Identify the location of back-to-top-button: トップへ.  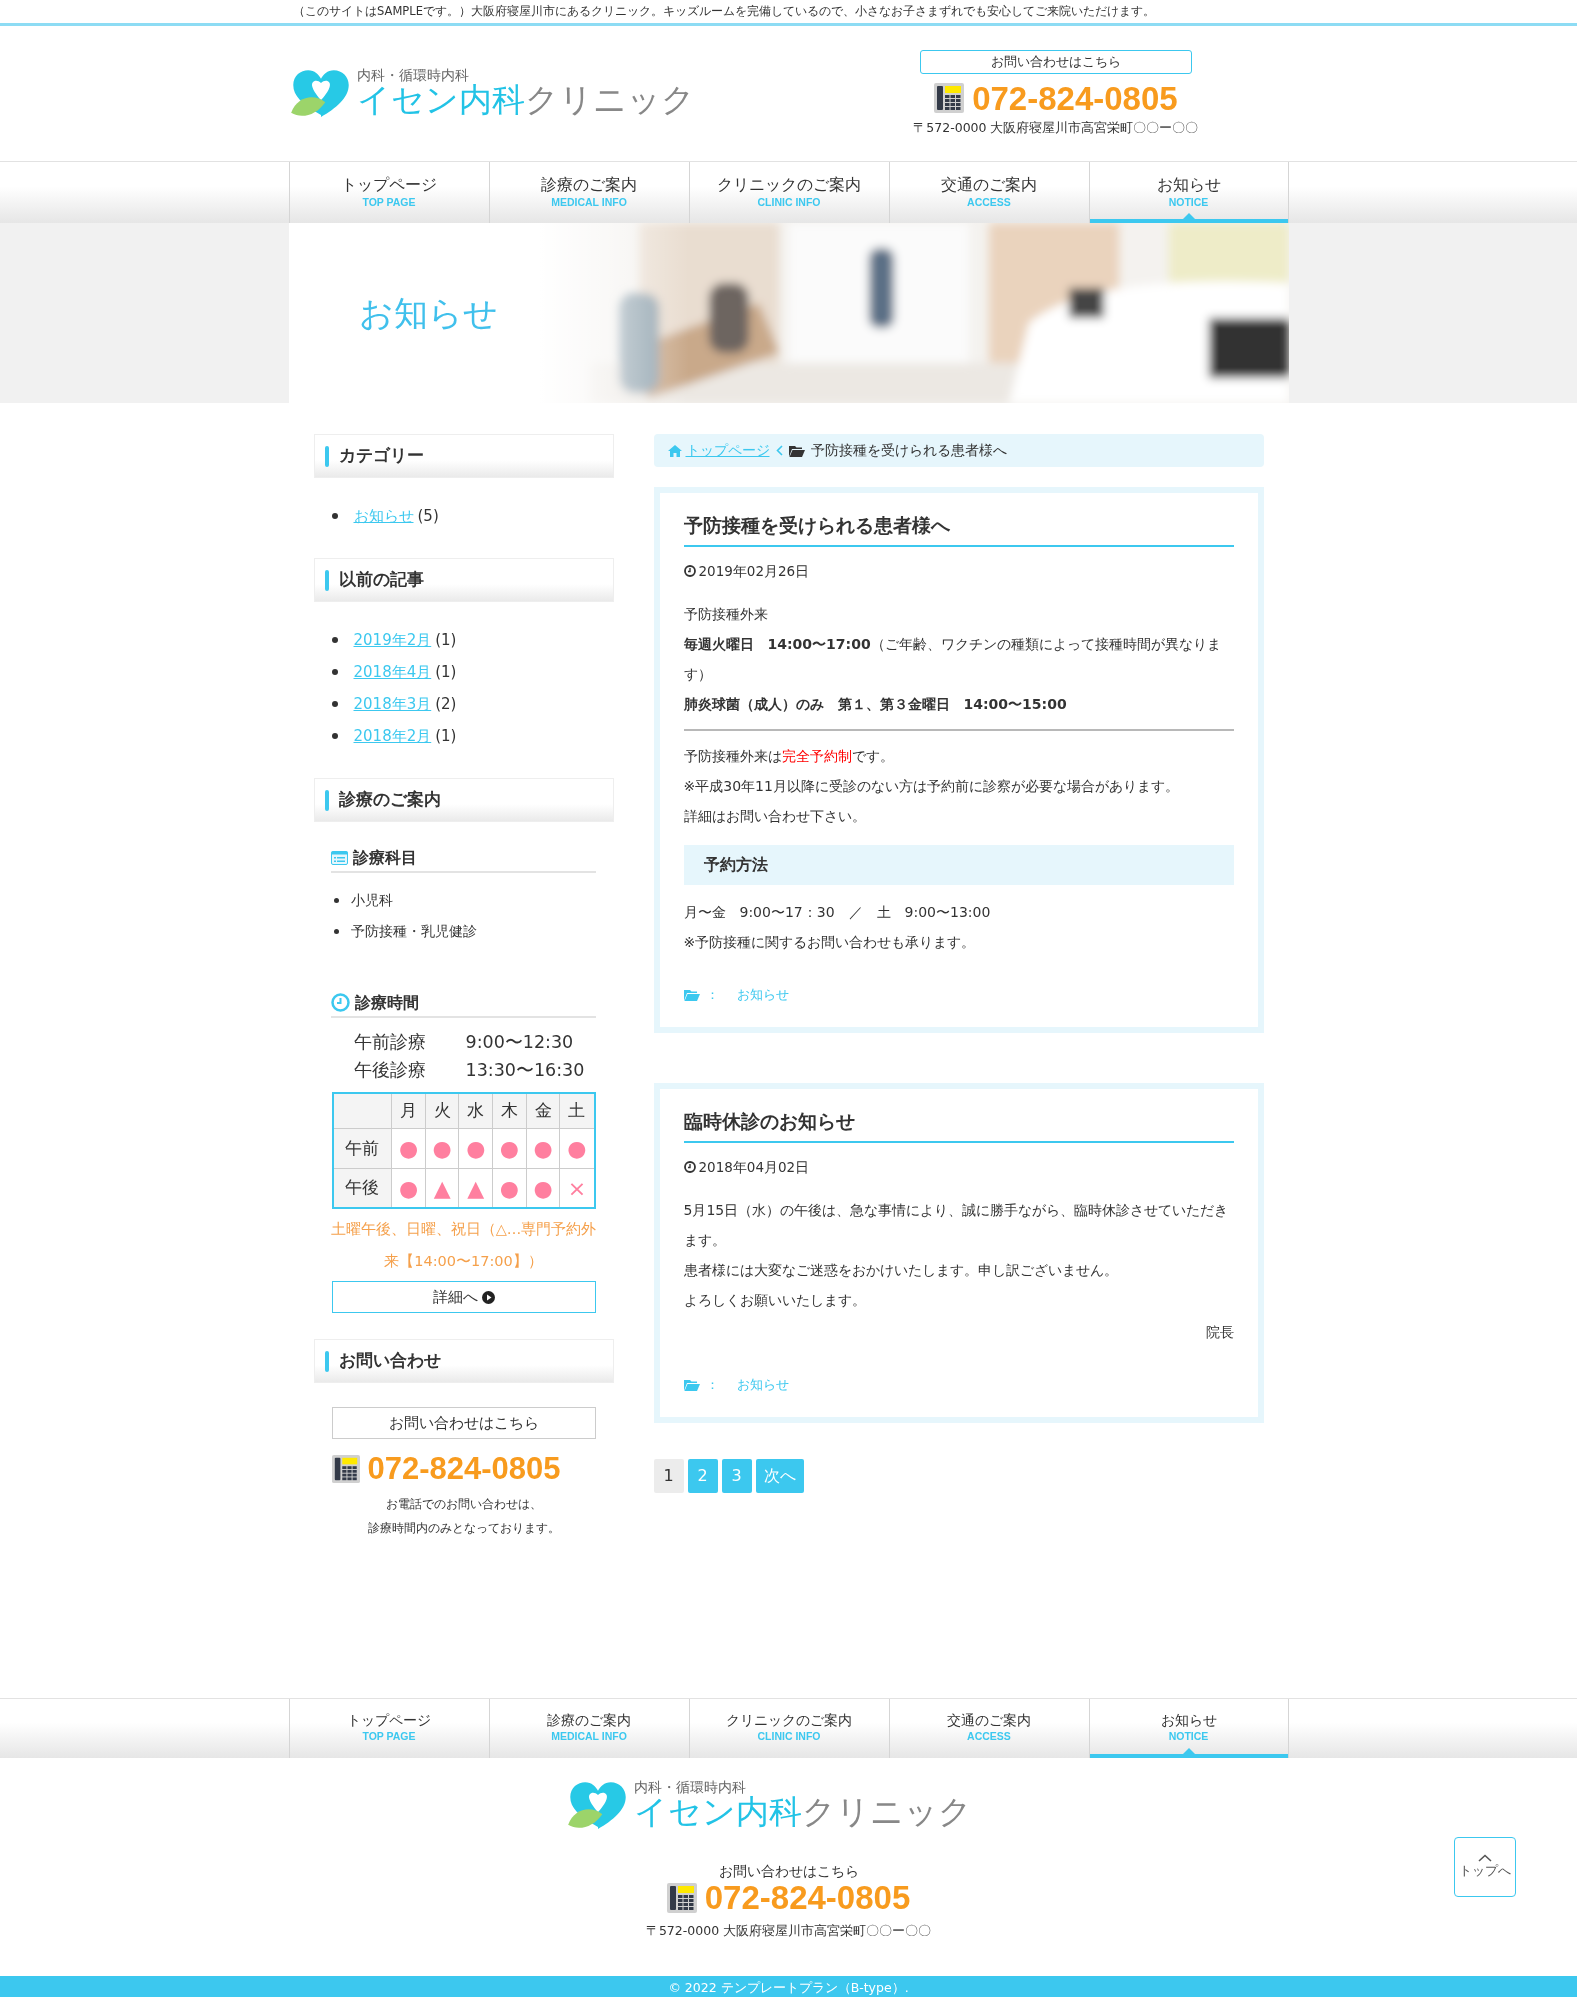
(1485, 1867).